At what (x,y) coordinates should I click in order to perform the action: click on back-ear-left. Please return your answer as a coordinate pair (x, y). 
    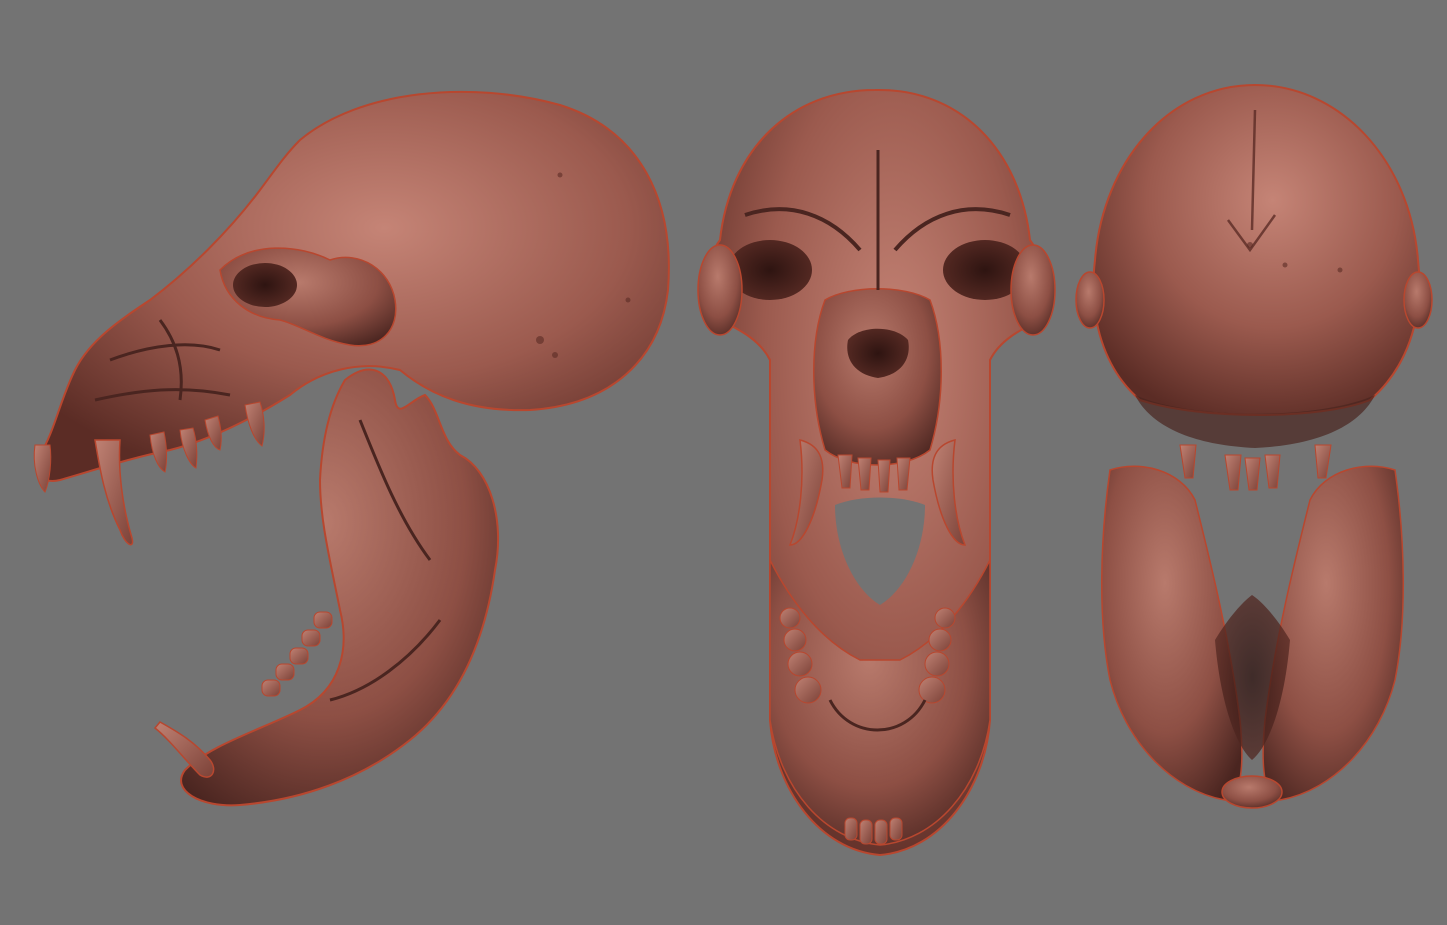
    Looking at the image, I should click on (1090, 300).